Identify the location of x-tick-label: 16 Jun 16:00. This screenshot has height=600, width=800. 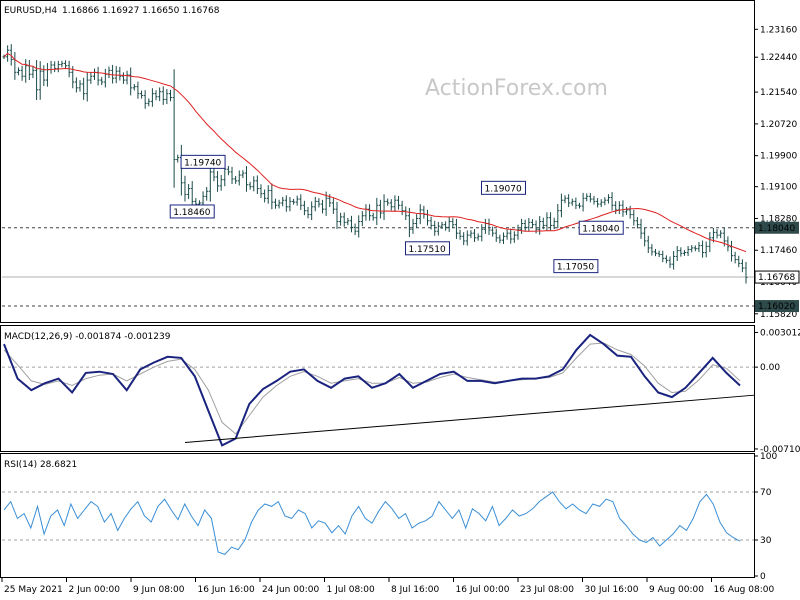
(226, 590).